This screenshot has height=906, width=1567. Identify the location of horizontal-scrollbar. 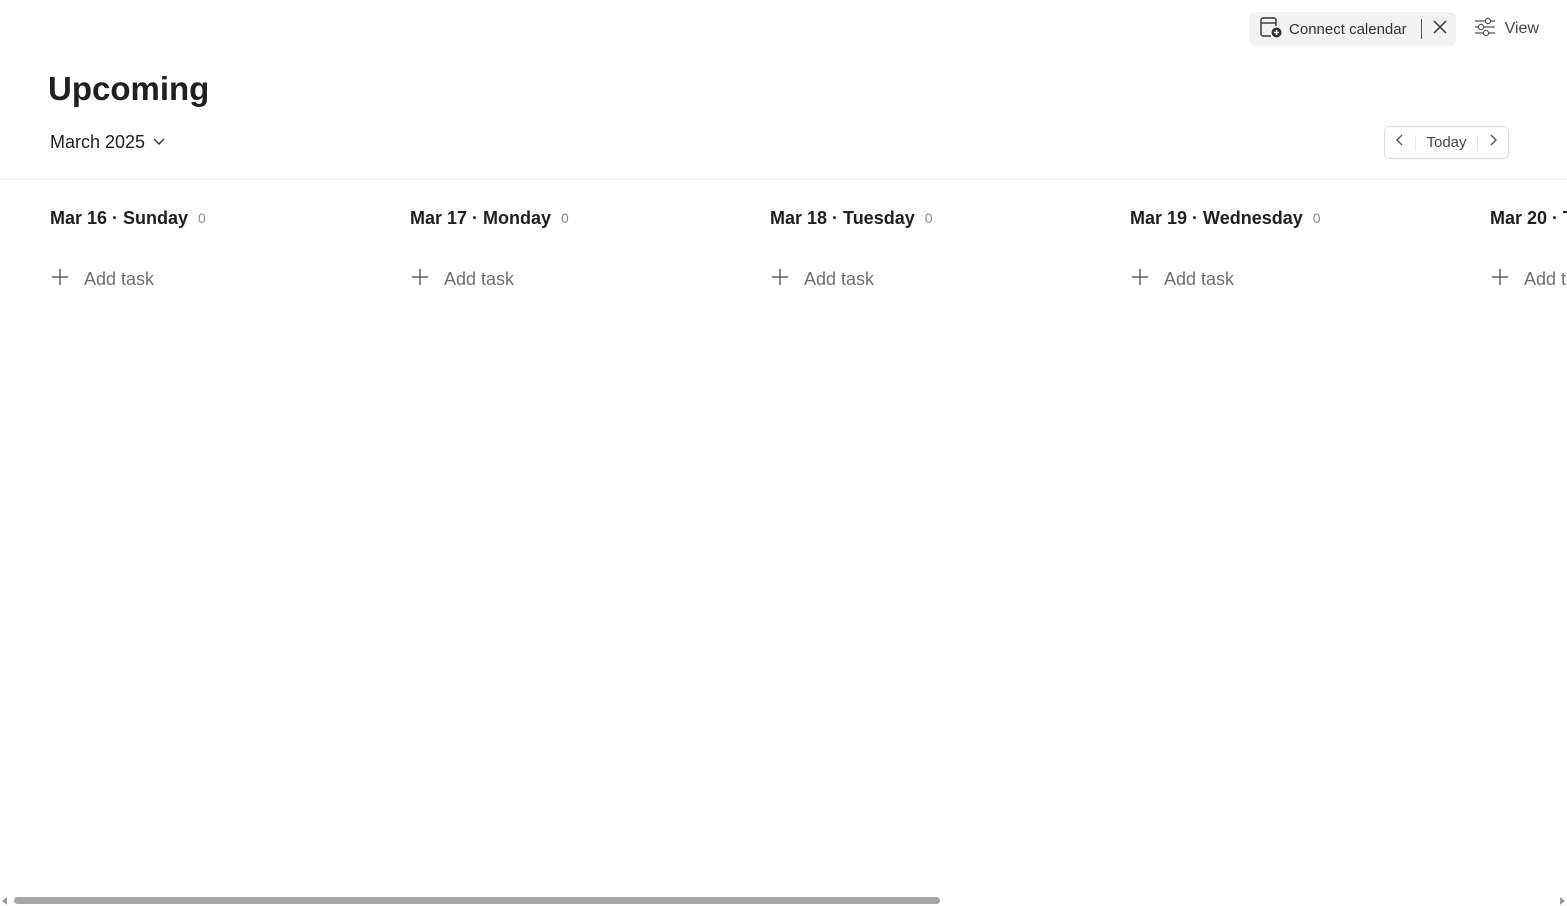
(783, 900).